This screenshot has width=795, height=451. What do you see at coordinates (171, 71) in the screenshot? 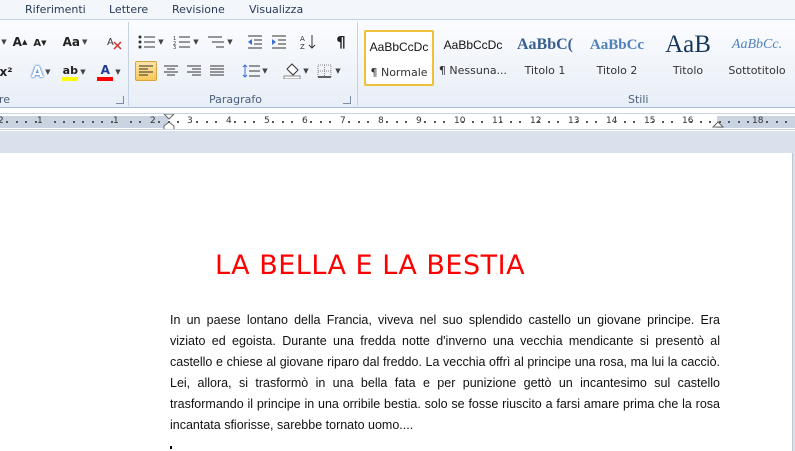
I see `align-center-button` at bounding box center [171, 71].